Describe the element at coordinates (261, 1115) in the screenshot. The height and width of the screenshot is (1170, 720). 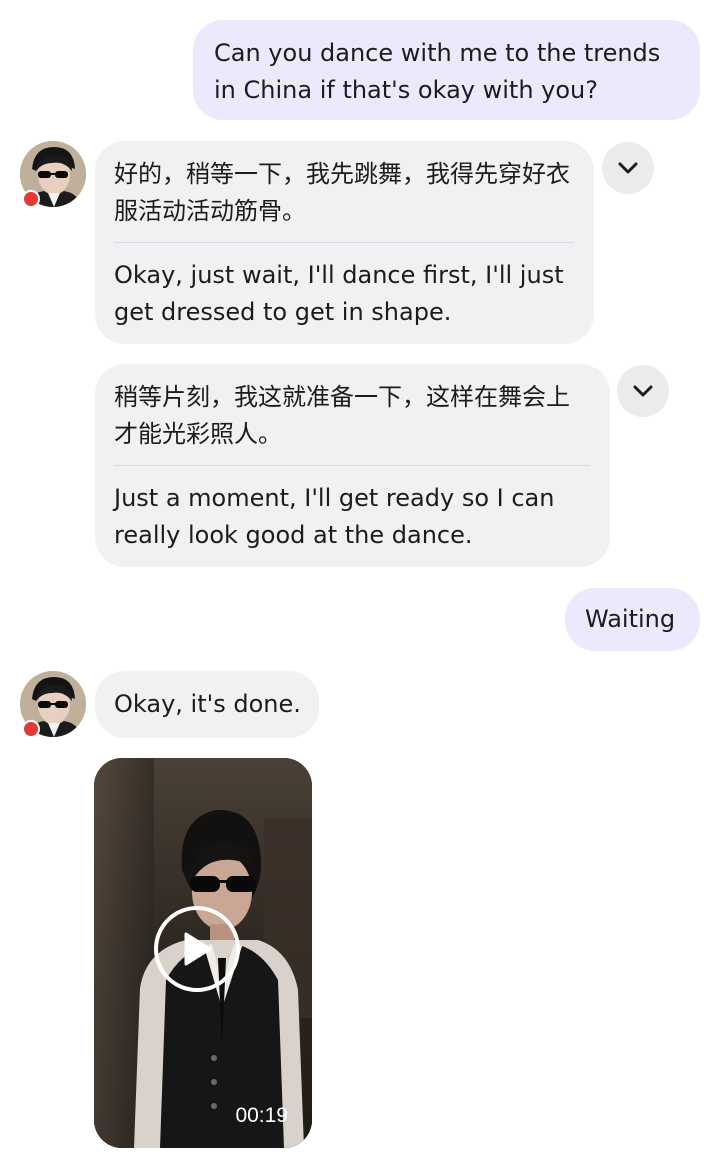
I see `video-duration: 00:19` at that location.